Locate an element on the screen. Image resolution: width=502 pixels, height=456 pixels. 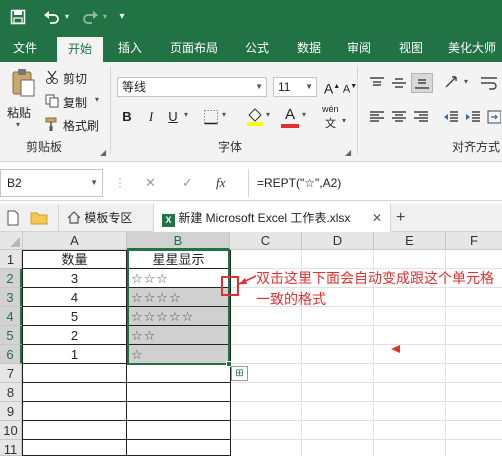
tab-workbook-file: X 新建 Microsoft Excel 工作表.xlsx ✕ is located at coordinates (272, 218).